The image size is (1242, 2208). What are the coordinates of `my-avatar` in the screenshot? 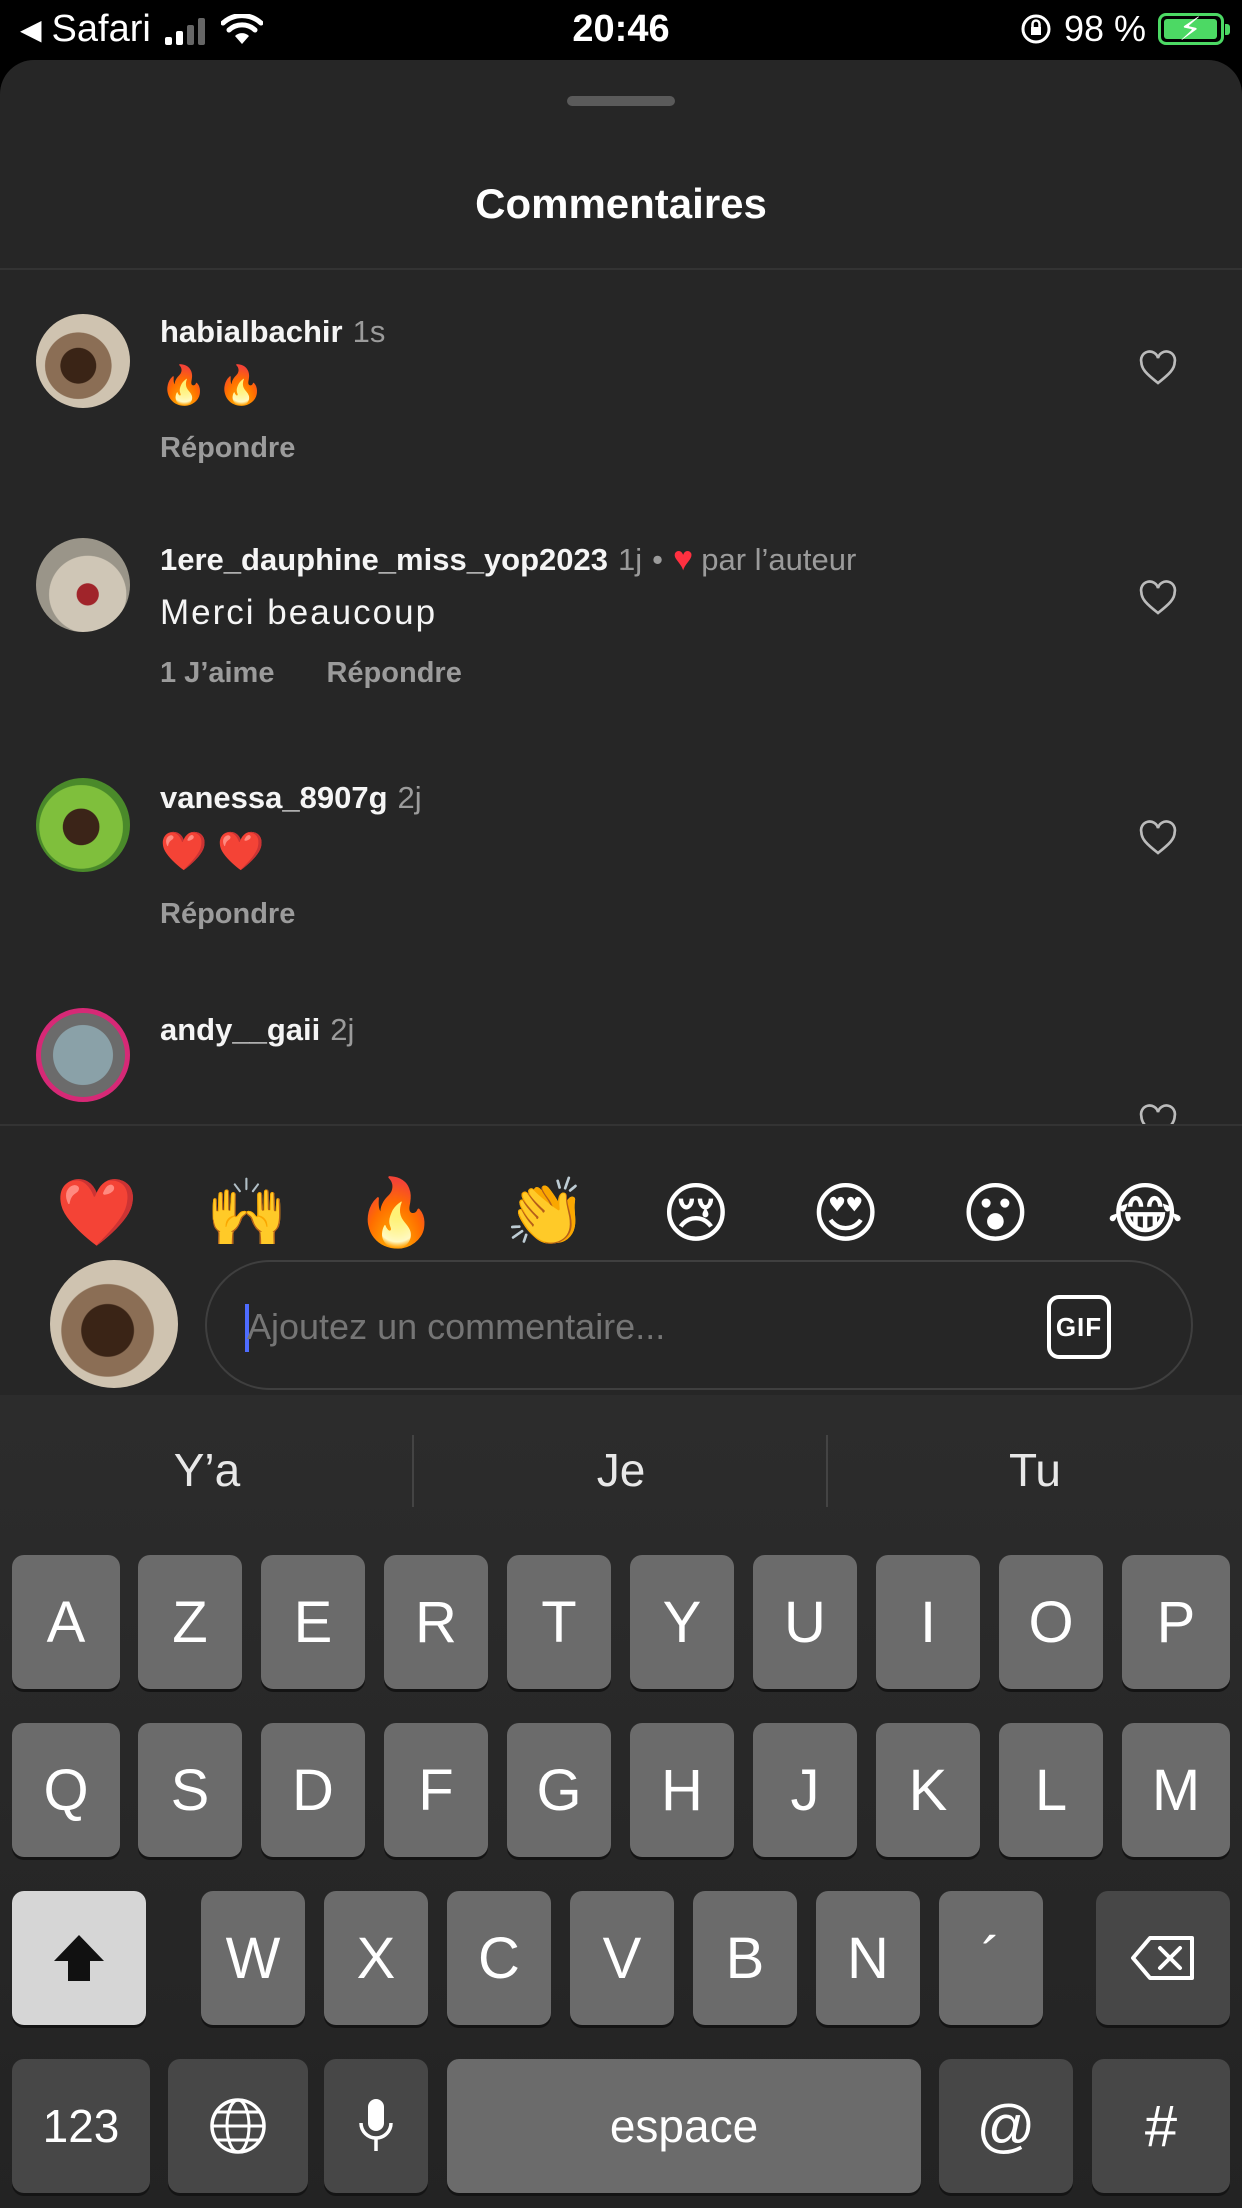 It's located at (114, 1324).